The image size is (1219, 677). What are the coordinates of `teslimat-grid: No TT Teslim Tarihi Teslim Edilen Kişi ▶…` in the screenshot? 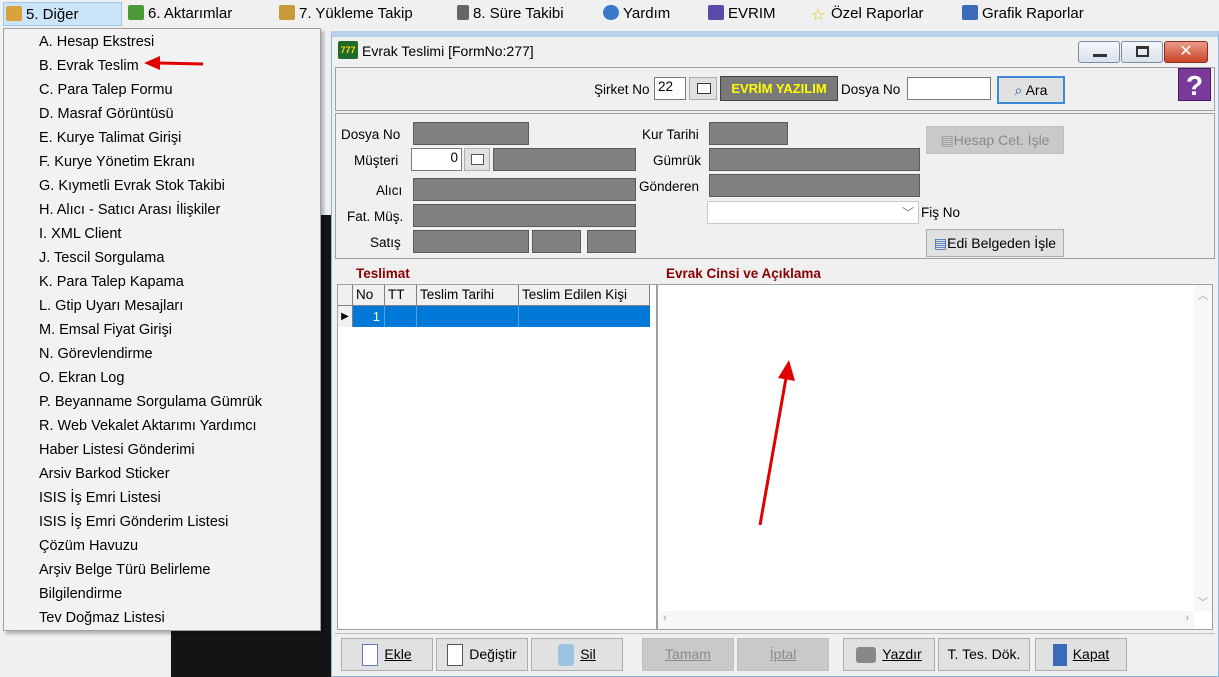 It's located at (497, 457).